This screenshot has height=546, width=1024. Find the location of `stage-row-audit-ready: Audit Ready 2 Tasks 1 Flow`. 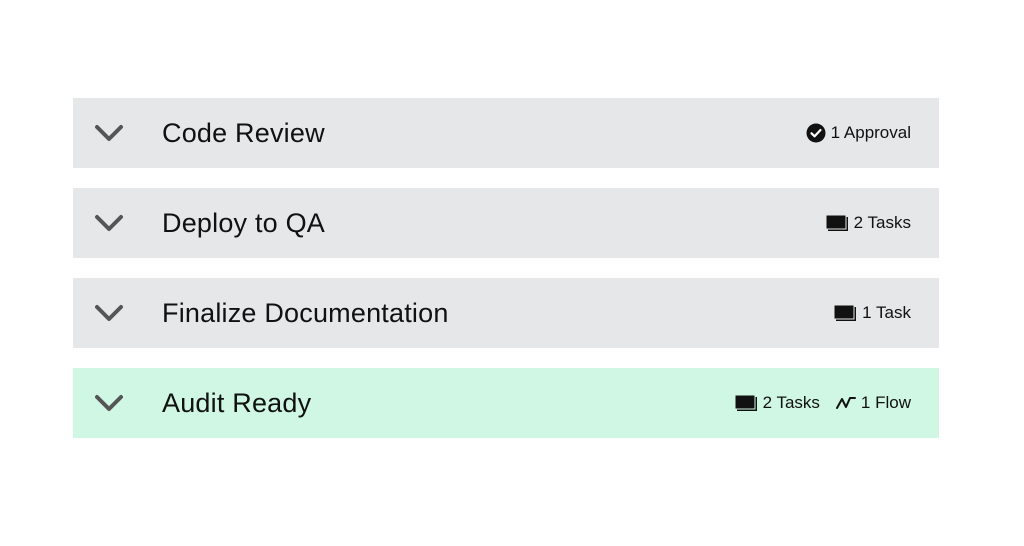

stage-row-audit-ready: Audit Ready 2 Tasks 1 Flow is located at coordinates (506, 403).